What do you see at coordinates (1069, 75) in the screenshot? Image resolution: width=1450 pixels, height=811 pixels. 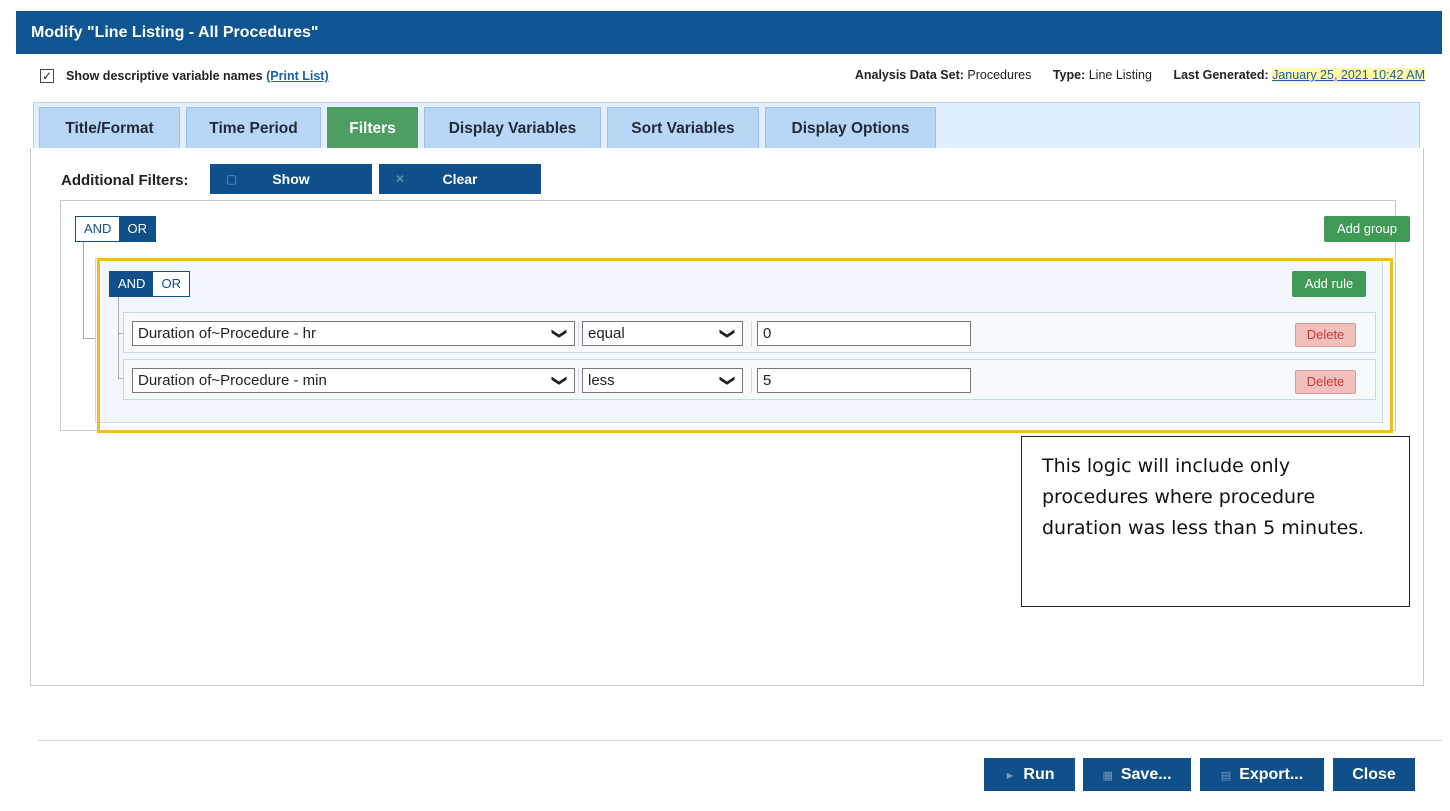 I see `type-label: Type:` at bounding box center [1069, 75].